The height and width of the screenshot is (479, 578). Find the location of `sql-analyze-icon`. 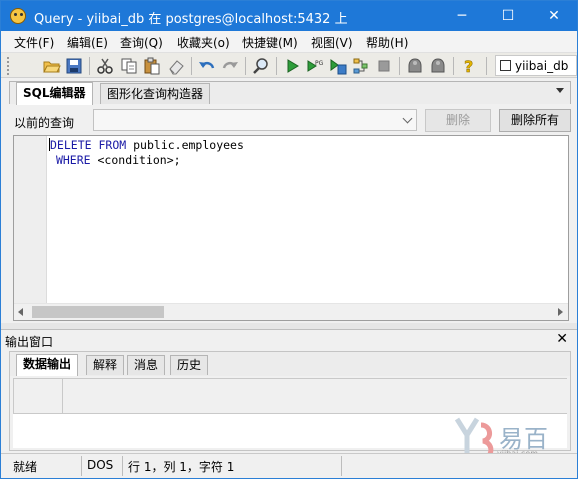

sql-analyze-icon is located at coordinates (438, 66).